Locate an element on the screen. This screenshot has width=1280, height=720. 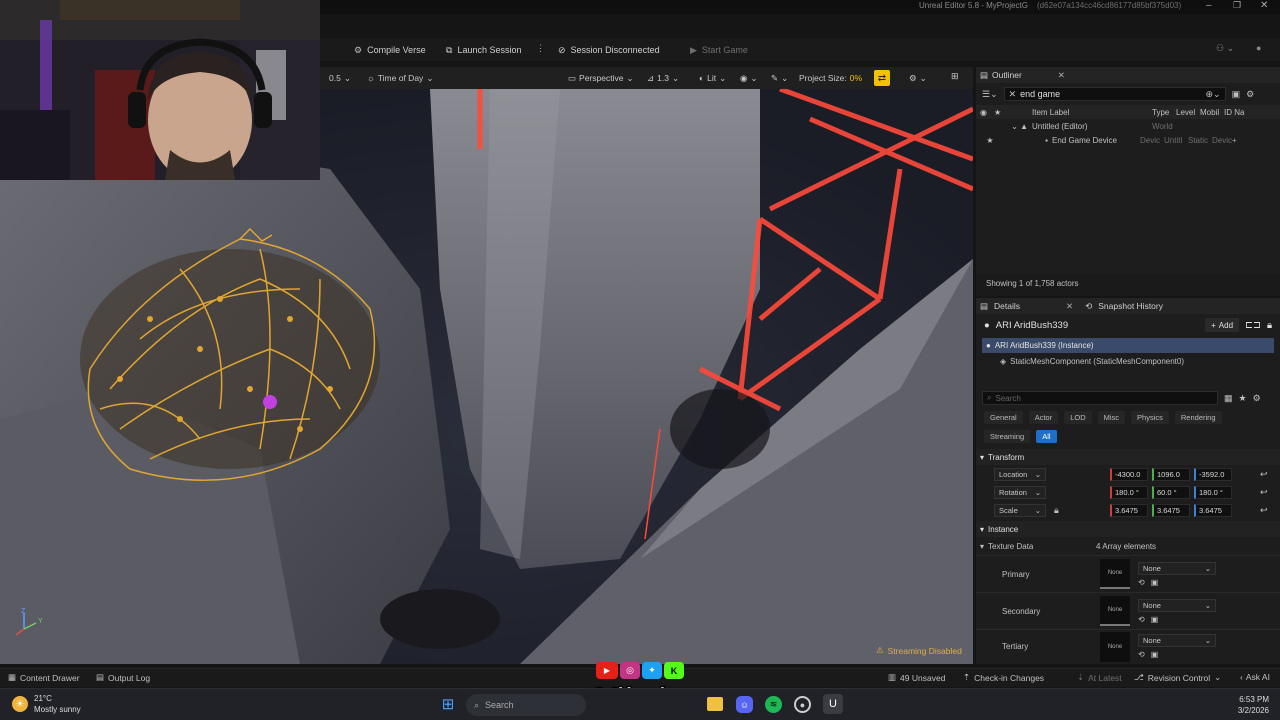
category-actor: Actor is located at coordinates (1043, 417).